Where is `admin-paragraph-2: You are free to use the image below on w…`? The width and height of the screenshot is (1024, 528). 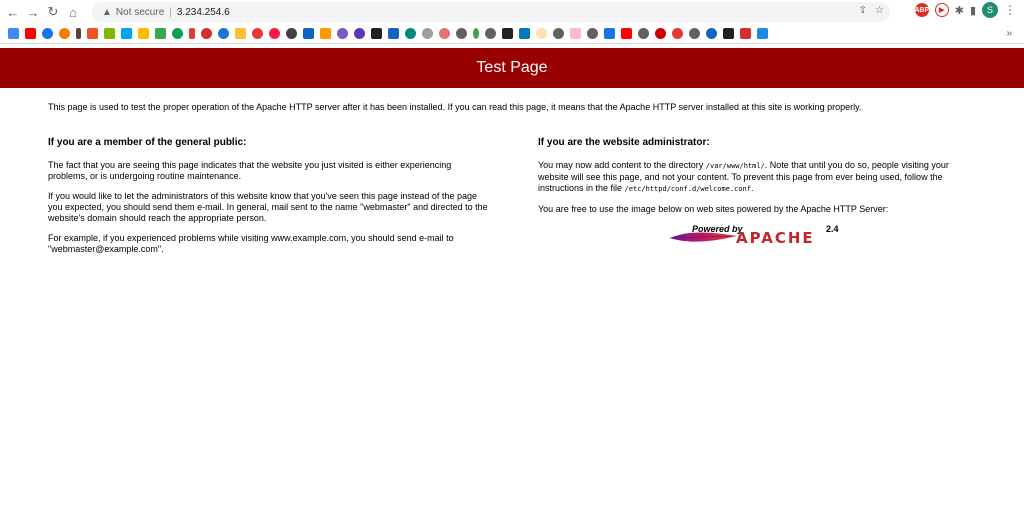 admin-paragraph-2: You are free to use the image below on w… is located at coordinates (713, 209).